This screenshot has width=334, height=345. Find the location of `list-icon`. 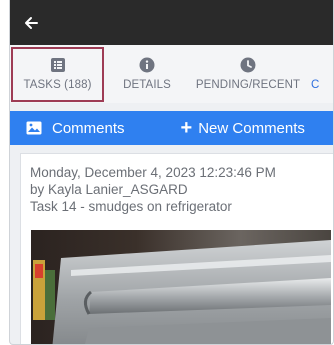

list-icon is located at coordinates (58, 65).